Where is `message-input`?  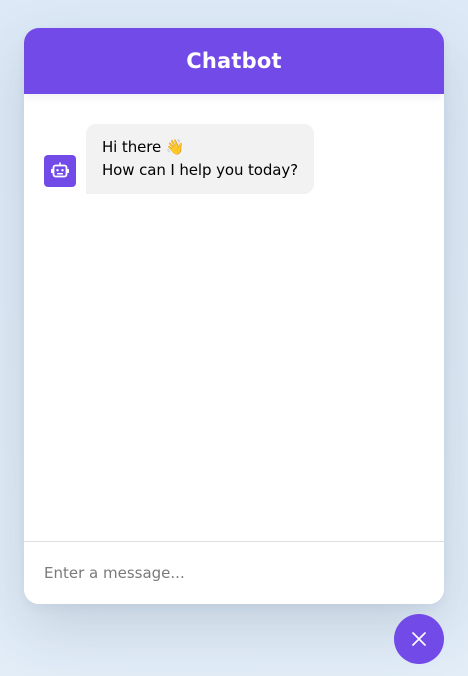 message-input is located at coordinates (234, 573).